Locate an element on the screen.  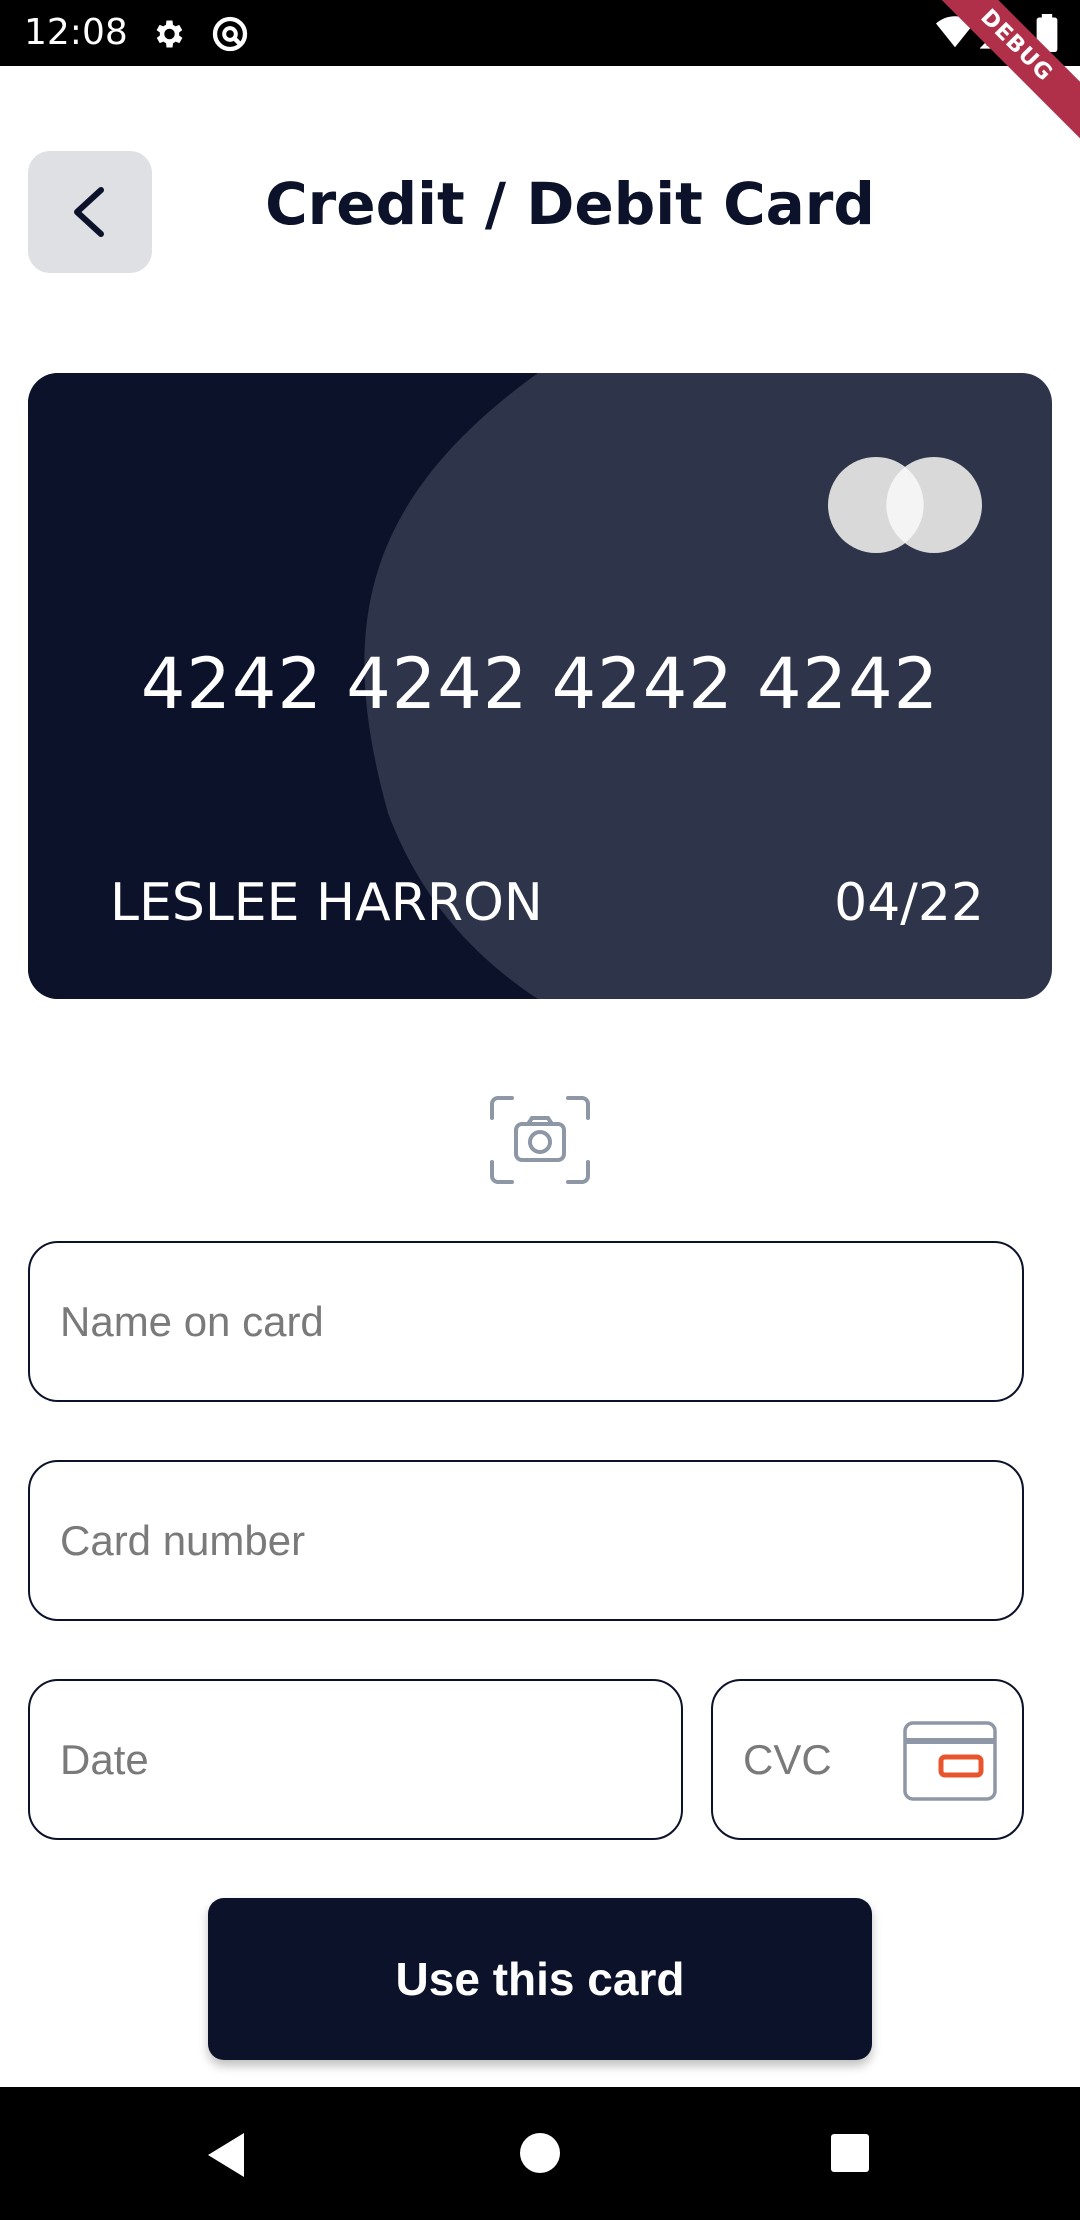
nav-home-icon is located at coordinates (540, 2153).